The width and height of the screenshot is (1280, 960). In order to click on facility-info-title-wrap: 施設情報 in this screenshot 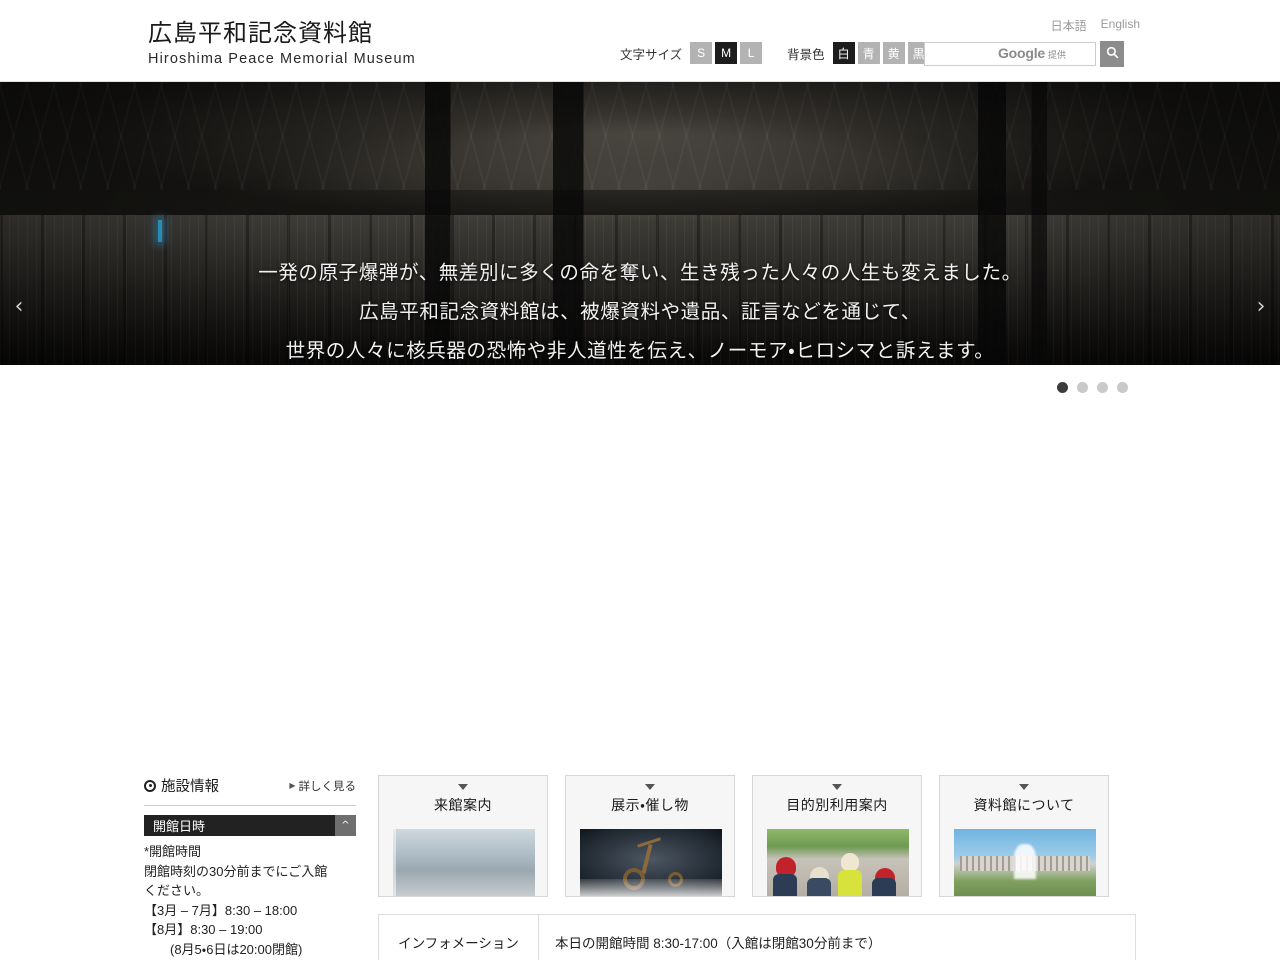, I will do `click(181, 785)`.